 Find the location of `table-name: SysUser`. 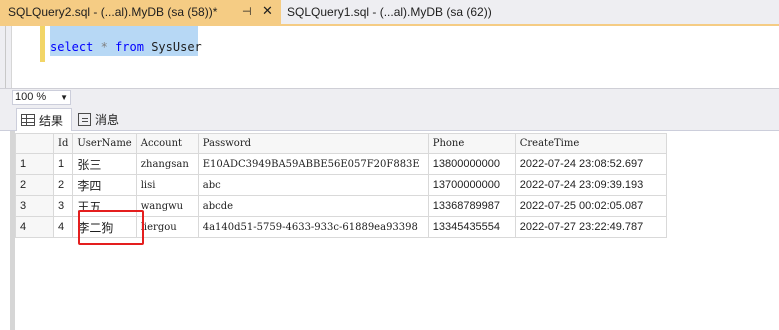

table-name: SysUser is located at coordinates (176, 47).